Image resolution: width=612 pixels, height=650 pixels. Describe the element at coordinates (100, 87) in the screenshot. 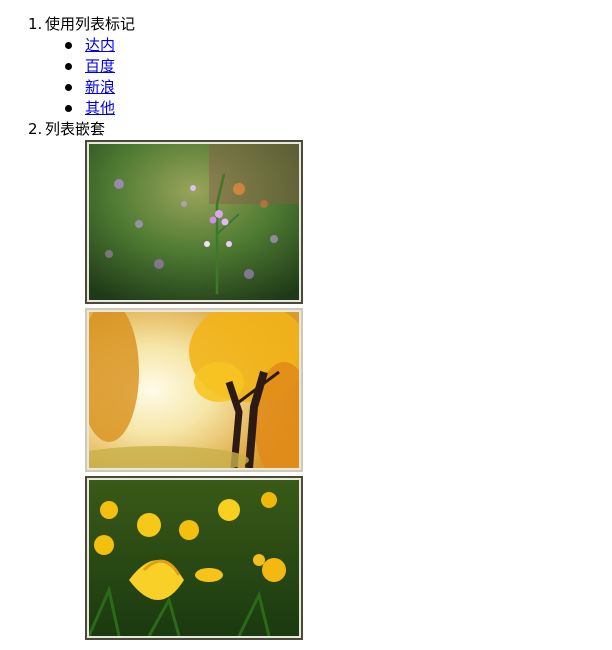

I see `link-sina: 新浪` at that location.